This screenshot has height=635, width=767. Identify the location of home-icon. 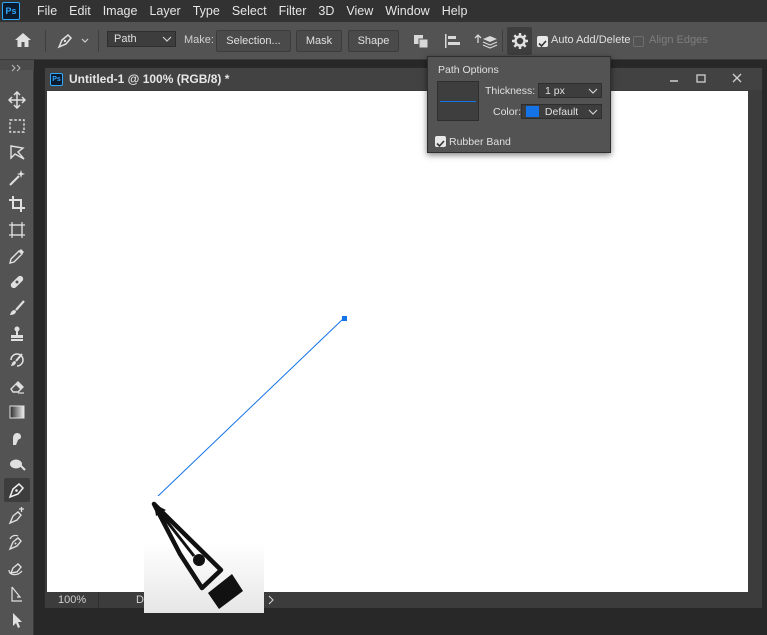
(23, 40).